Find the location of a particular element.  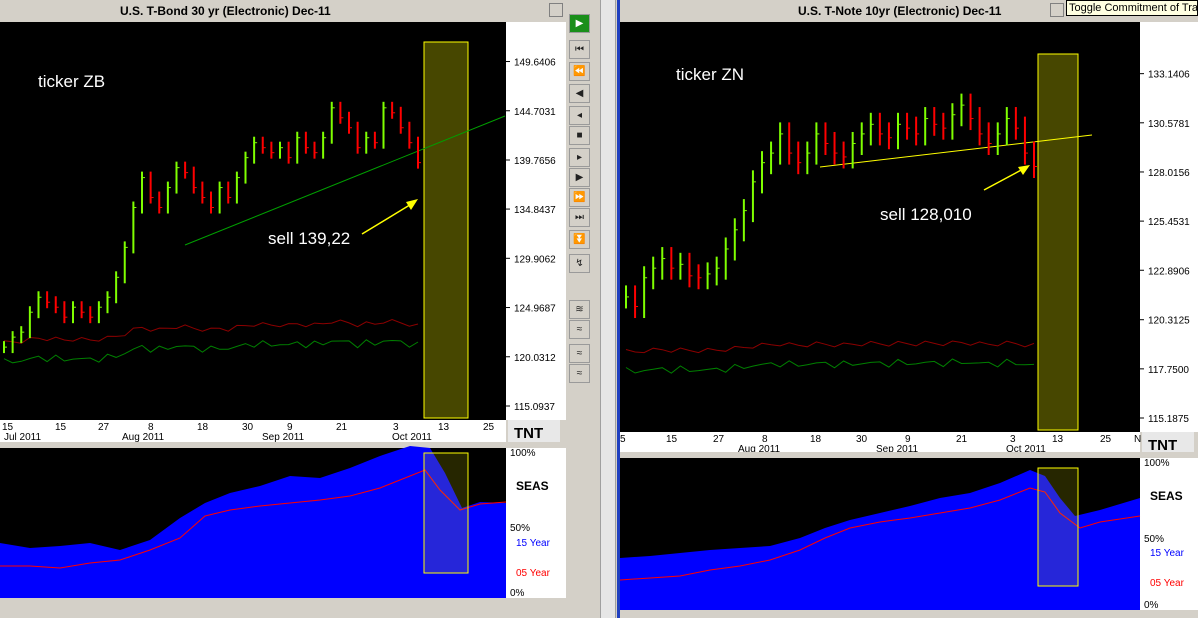

month-label: Jul 2011 is located at coordinates (23, 437).